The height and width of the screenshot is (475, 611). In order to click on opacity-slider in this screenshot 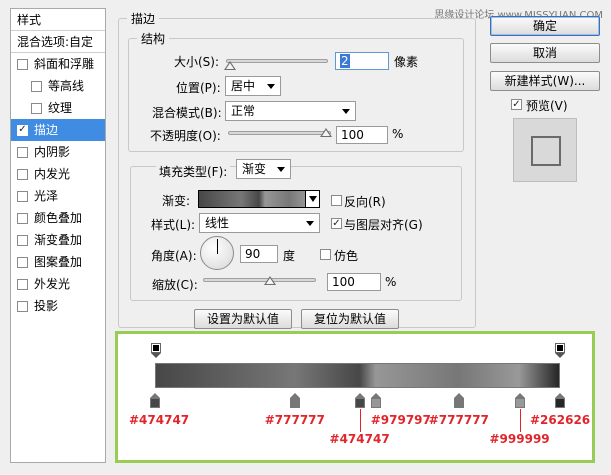, I will do `click(279, 133)`.